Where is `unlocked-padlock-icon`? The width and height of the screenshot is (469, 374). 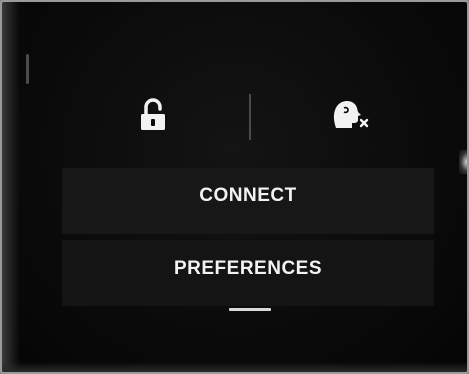
unlocked-padlock-icon is located at coordinates (153, 115).